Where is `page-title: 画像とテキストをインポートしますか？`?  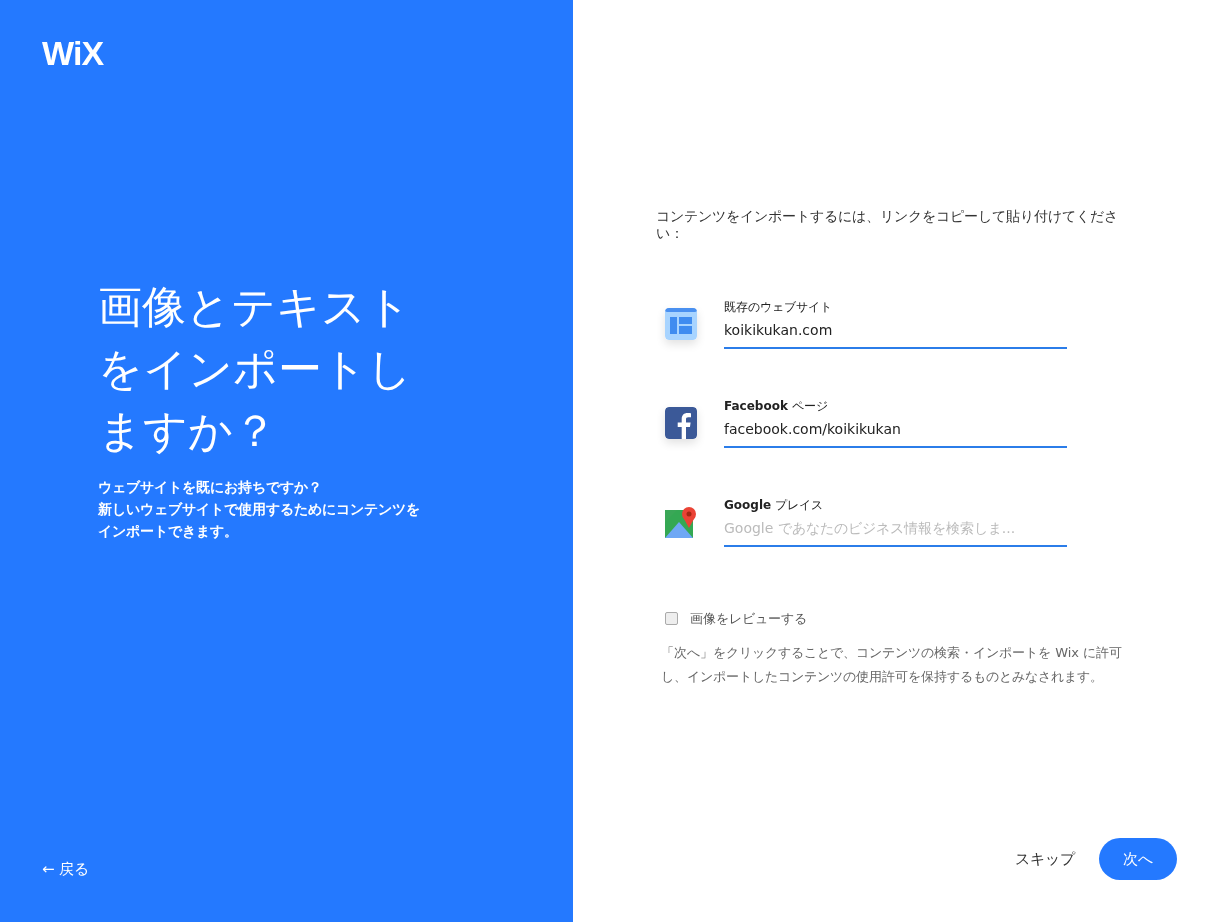
page-title: 画像とテキストをインポートしますか？ is located at coordinates (255, 369).